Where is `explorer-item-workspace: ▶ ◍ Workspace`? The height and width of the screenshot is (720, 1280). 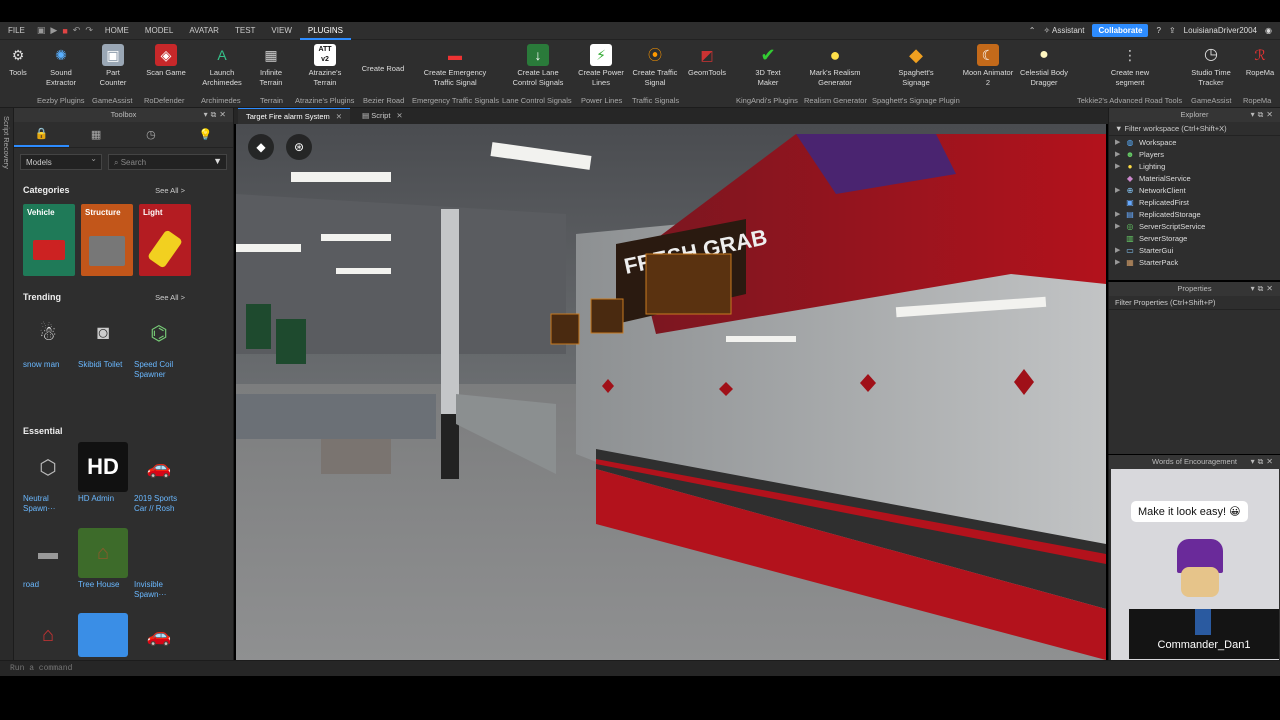
explorer-item-workspace: ▶ ◍ Workspace is located at coordinates (1194, 142).